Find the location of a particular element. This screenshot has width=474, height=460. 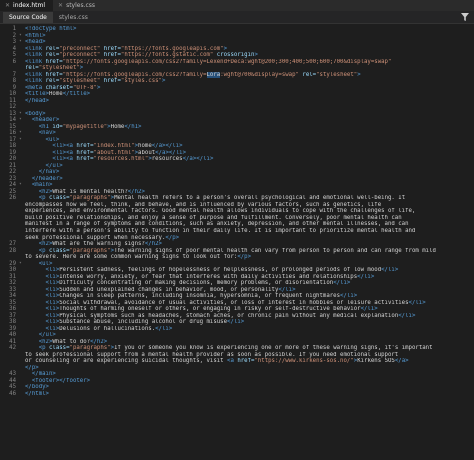

code-token: home is located at coordinates (145, 146).